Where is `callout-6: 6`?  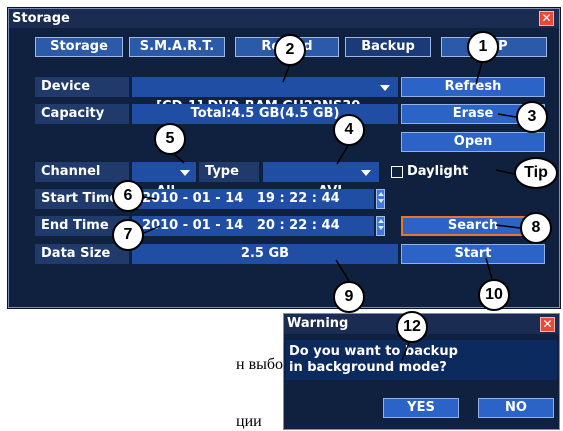
callout-6: 6 is located at coordinates (128, 196).